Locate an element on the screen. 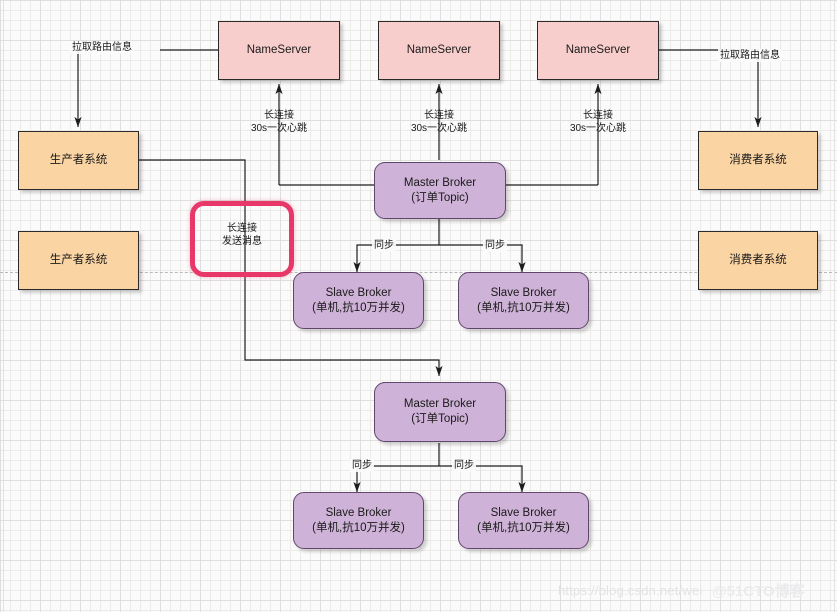  highlight-line1: 长连接 is located at coordinates (242, 228).